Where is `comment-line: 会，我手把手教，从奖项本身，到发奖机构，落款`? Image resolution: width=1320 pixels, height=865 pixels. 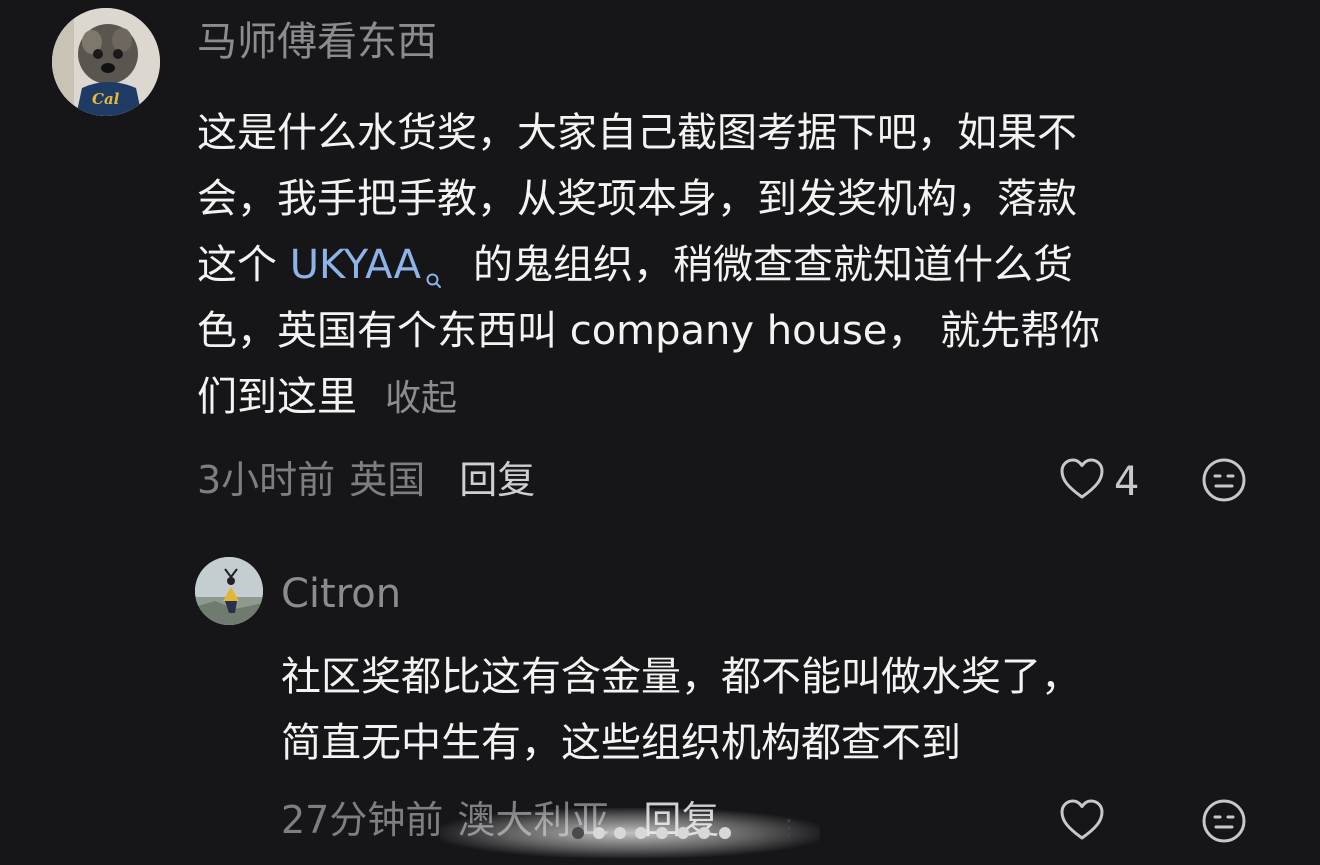
comment-line: 会，我手把手教，从奖项本身，到发奖机构，落款 is located at coordinates (637, 199).